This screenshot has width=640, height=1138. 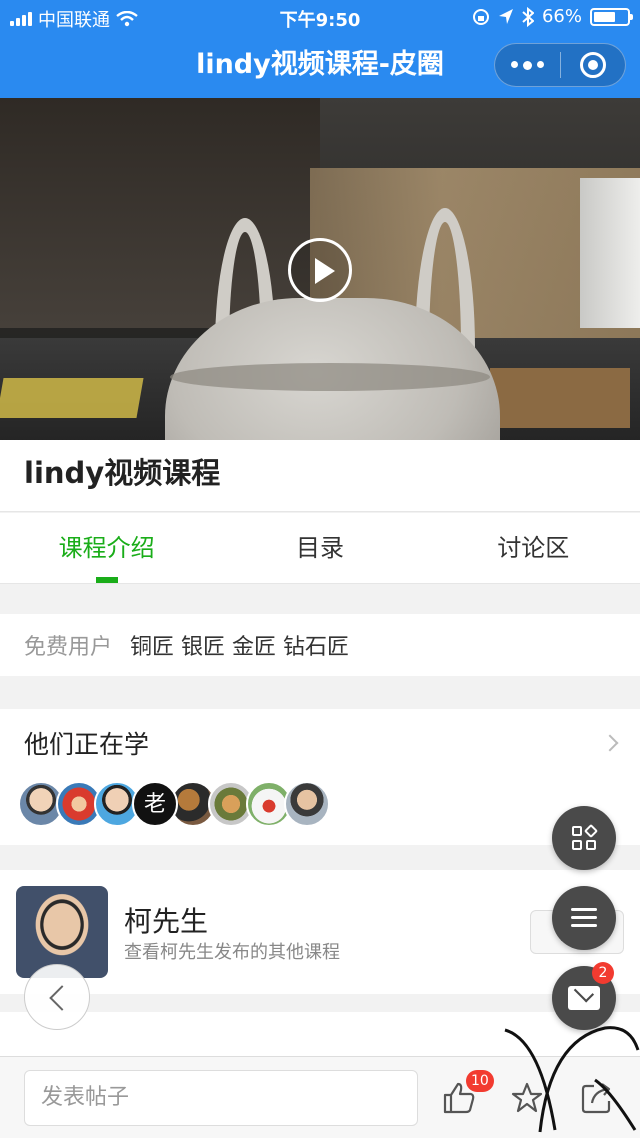 What do you see at coordinates (584, 998) in the screenshot?
I see `mail-icon` at bounding box center [584, 998].